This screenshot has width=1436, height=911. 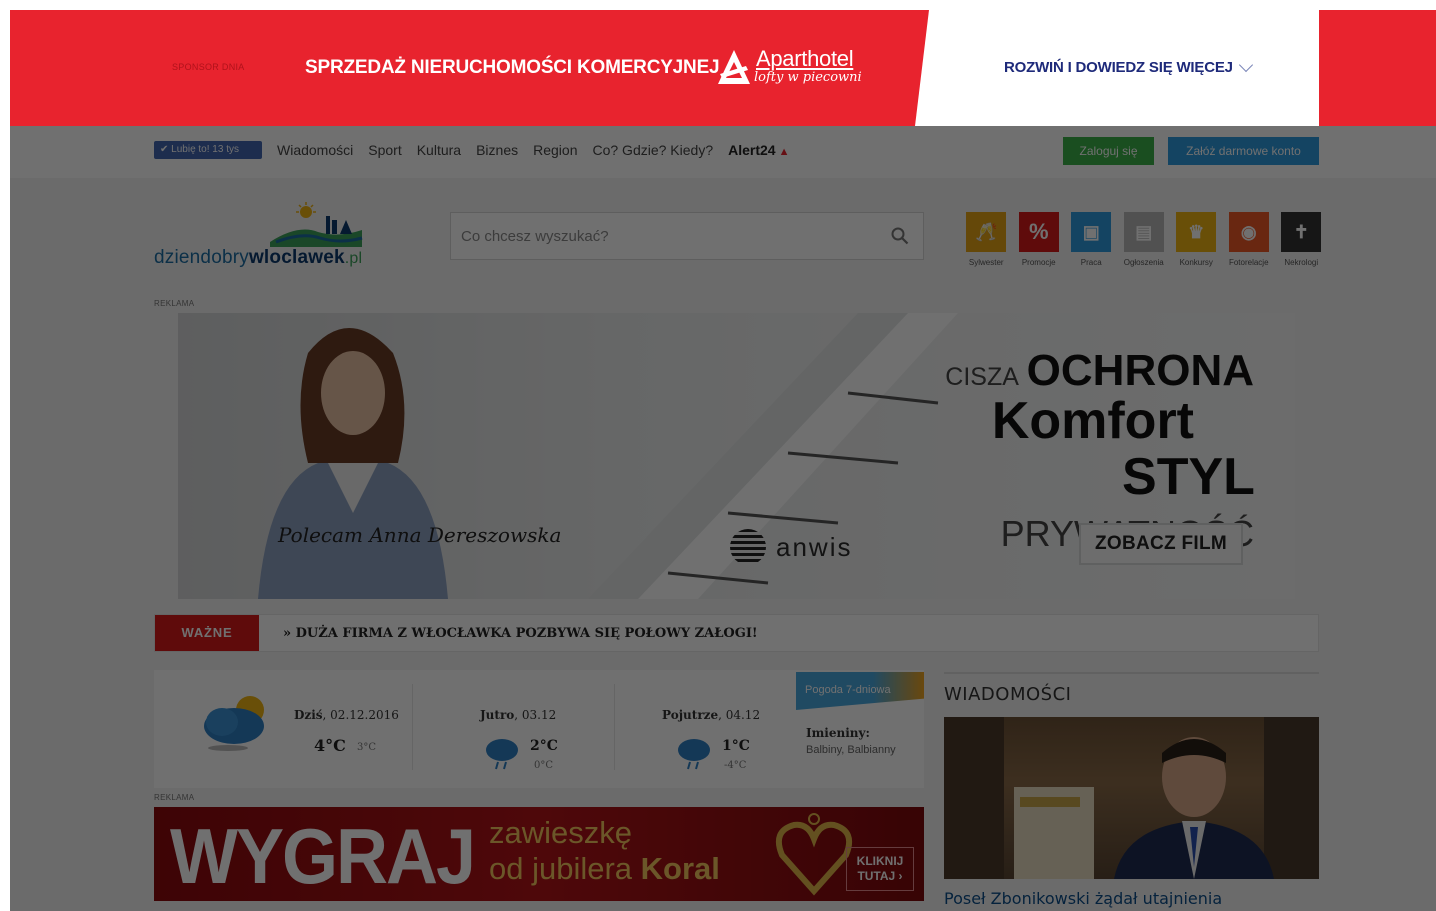 What do you see at coordinates (1091, 232) in the screenshot?
I see `briefcase-icon: ▣` at bounding box center [1091, 232].